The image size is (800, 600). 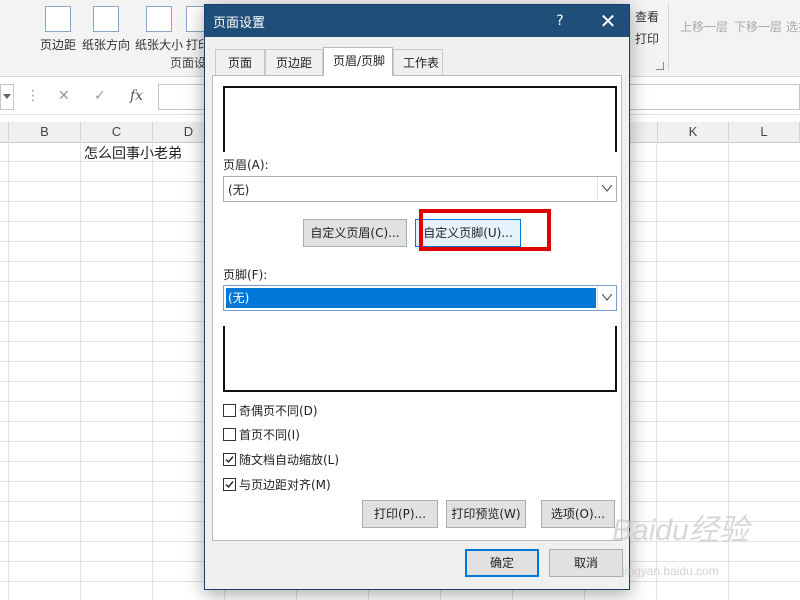 I want to click on header-select-value: (无), so click(x=239, y=190).